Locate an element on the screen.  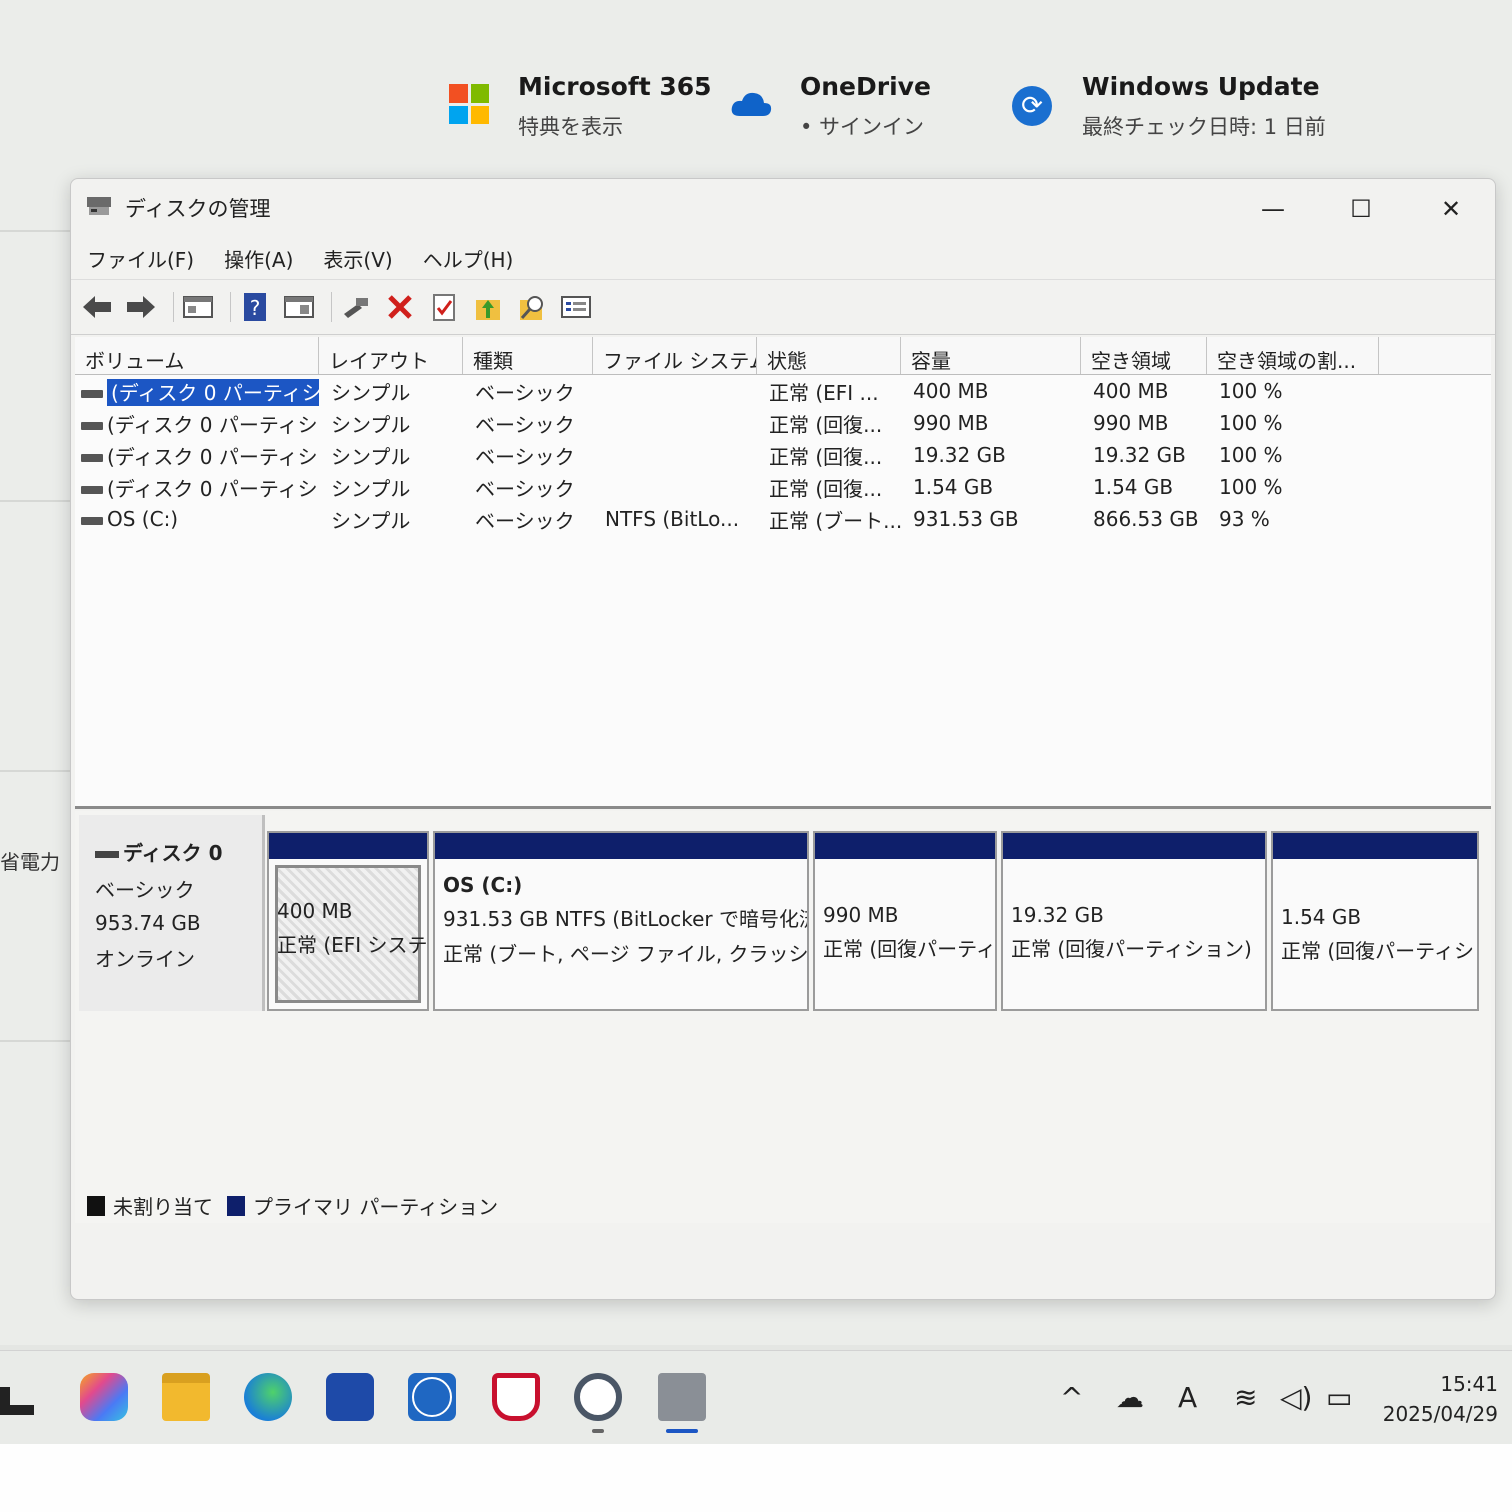
check-icon is located at coordinates (444, 307).